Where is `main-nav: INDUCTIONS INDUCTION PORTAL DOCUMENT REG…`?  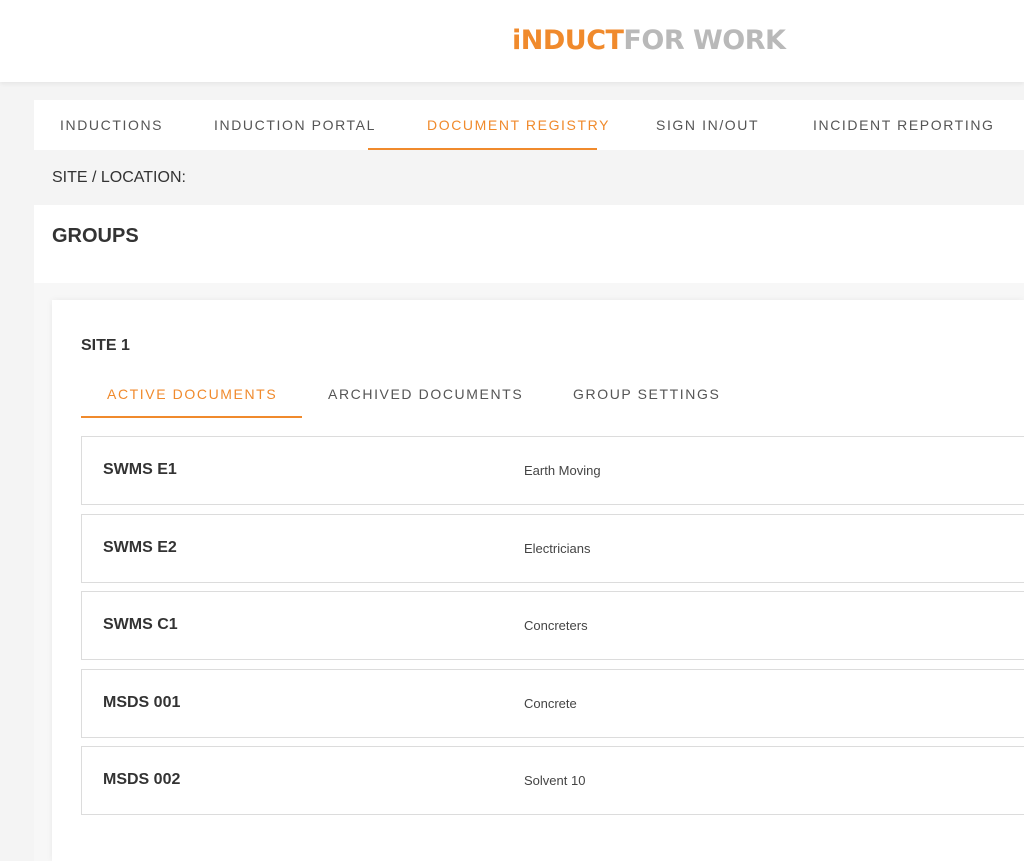 main-nav: INDUCTIONS INDUCTION PORTAL DOCUMENT REG… is located at coordinates (529, 125).